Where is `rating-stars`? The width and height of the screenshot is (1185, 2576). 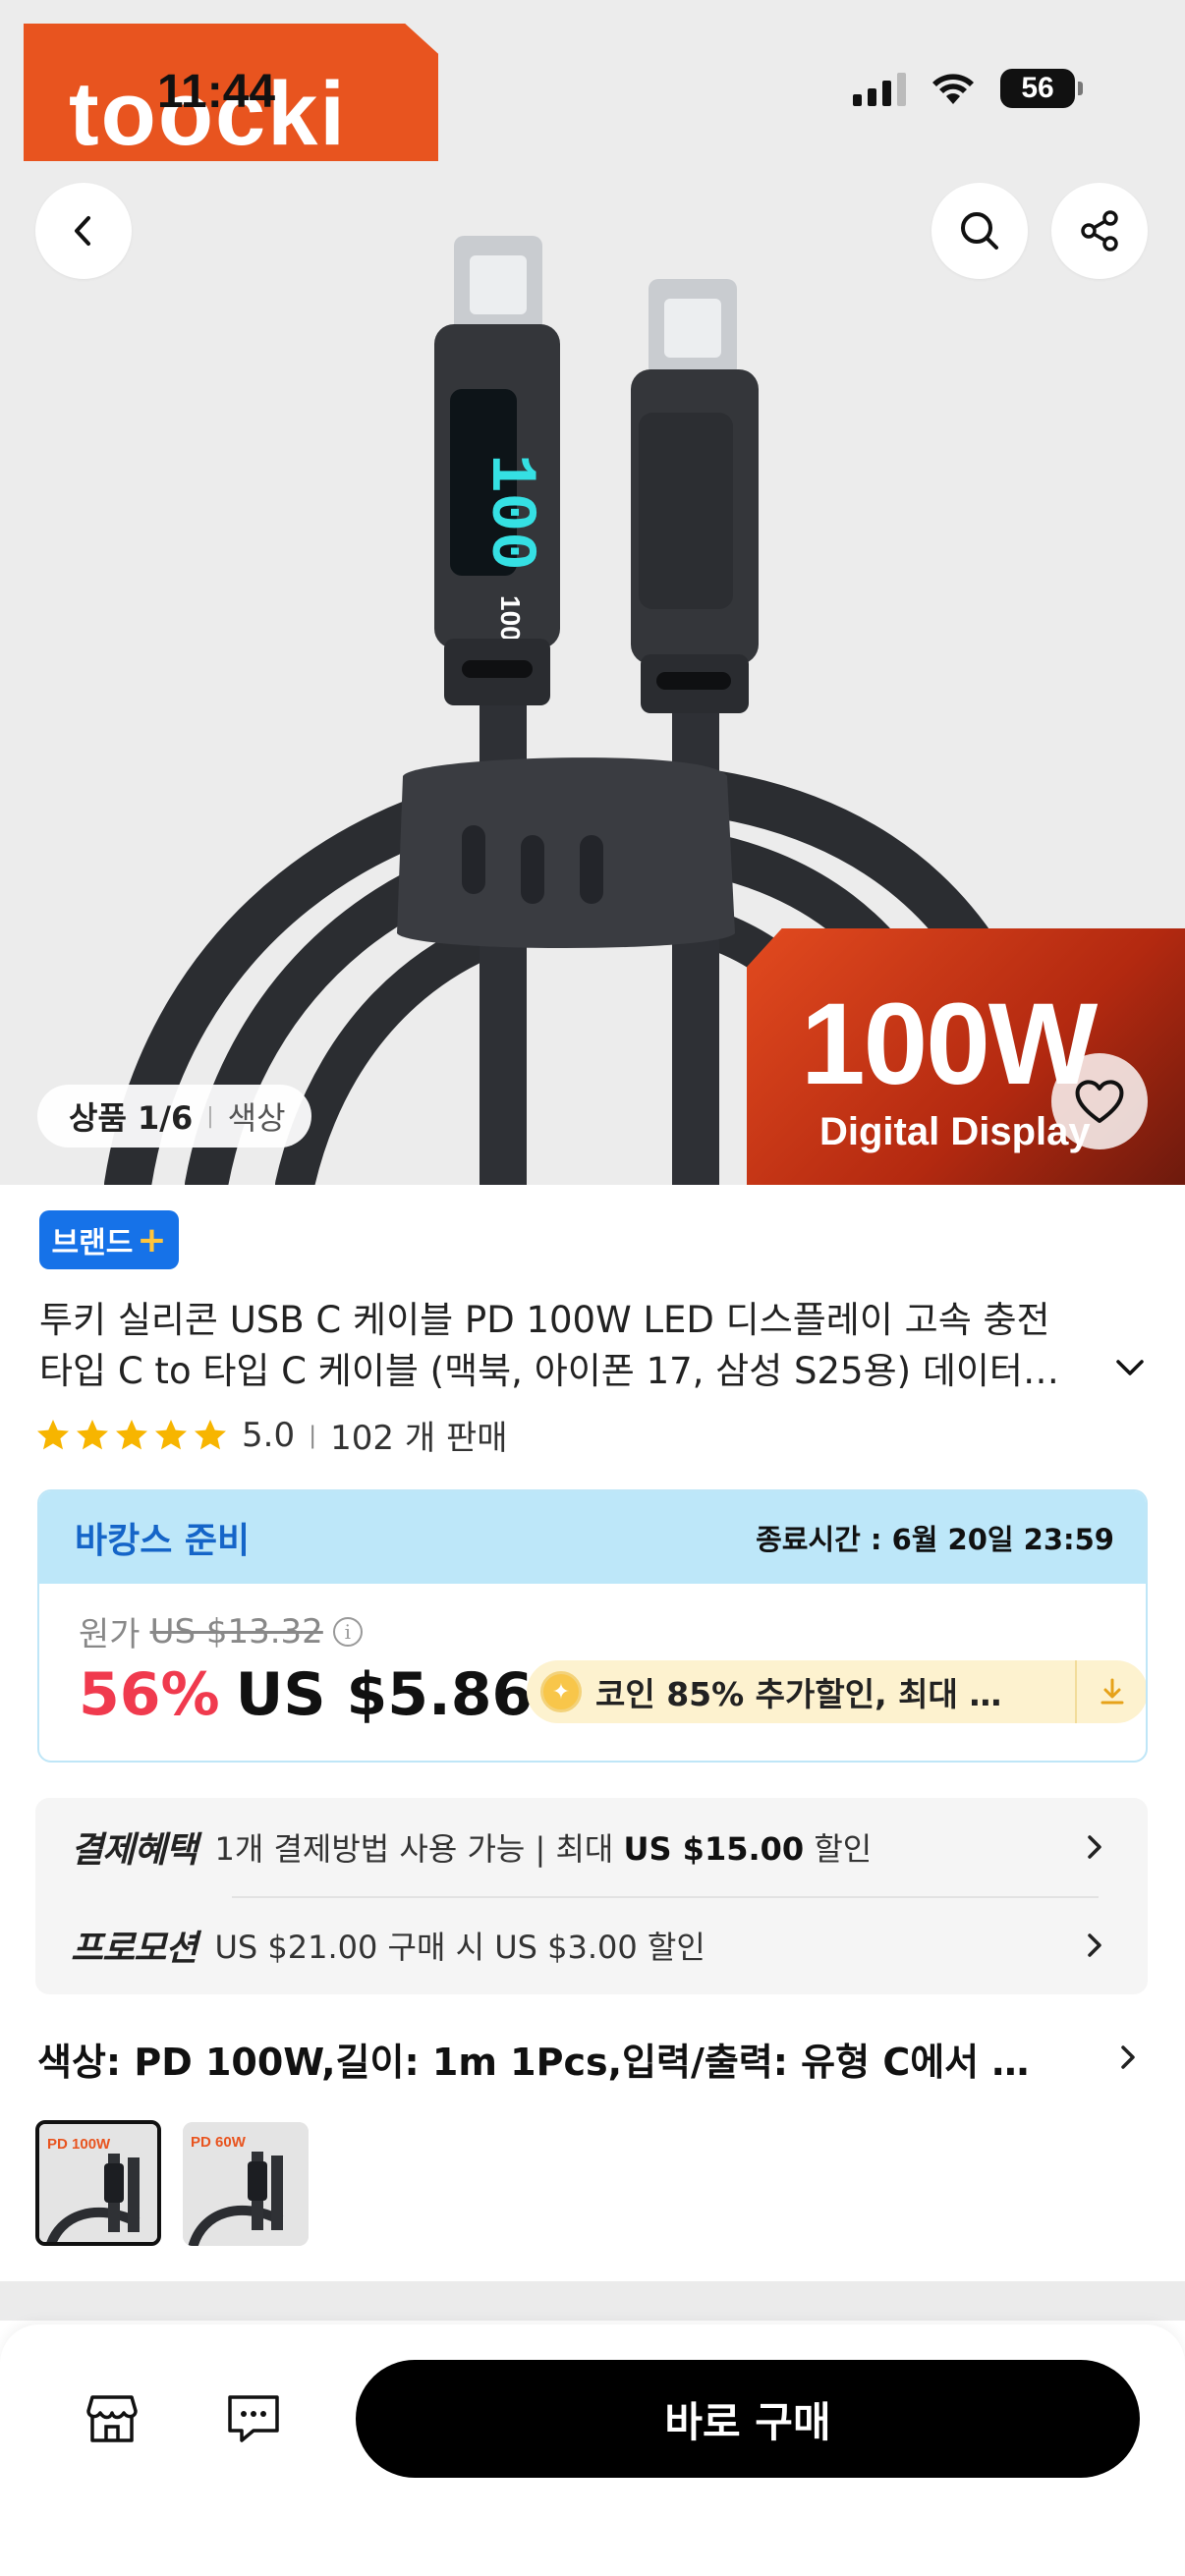
rating-stars is located at coordinates (132, 1435).